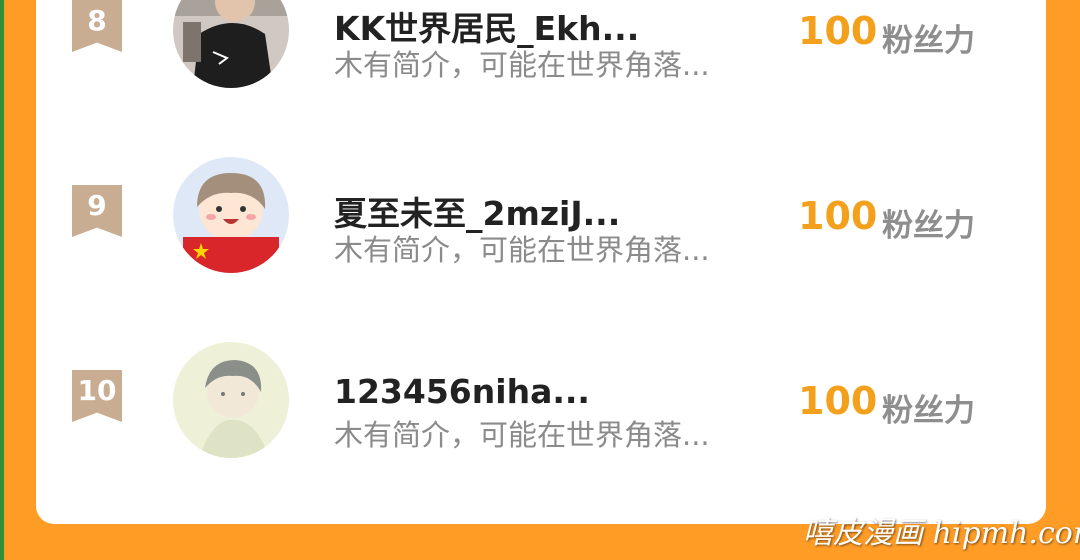  What do you see at coordinates (941, 533) in the screenshot?
I see `site-watermark: 嘻皮漫画 hipmh.com` at bounding box center [941, 533].